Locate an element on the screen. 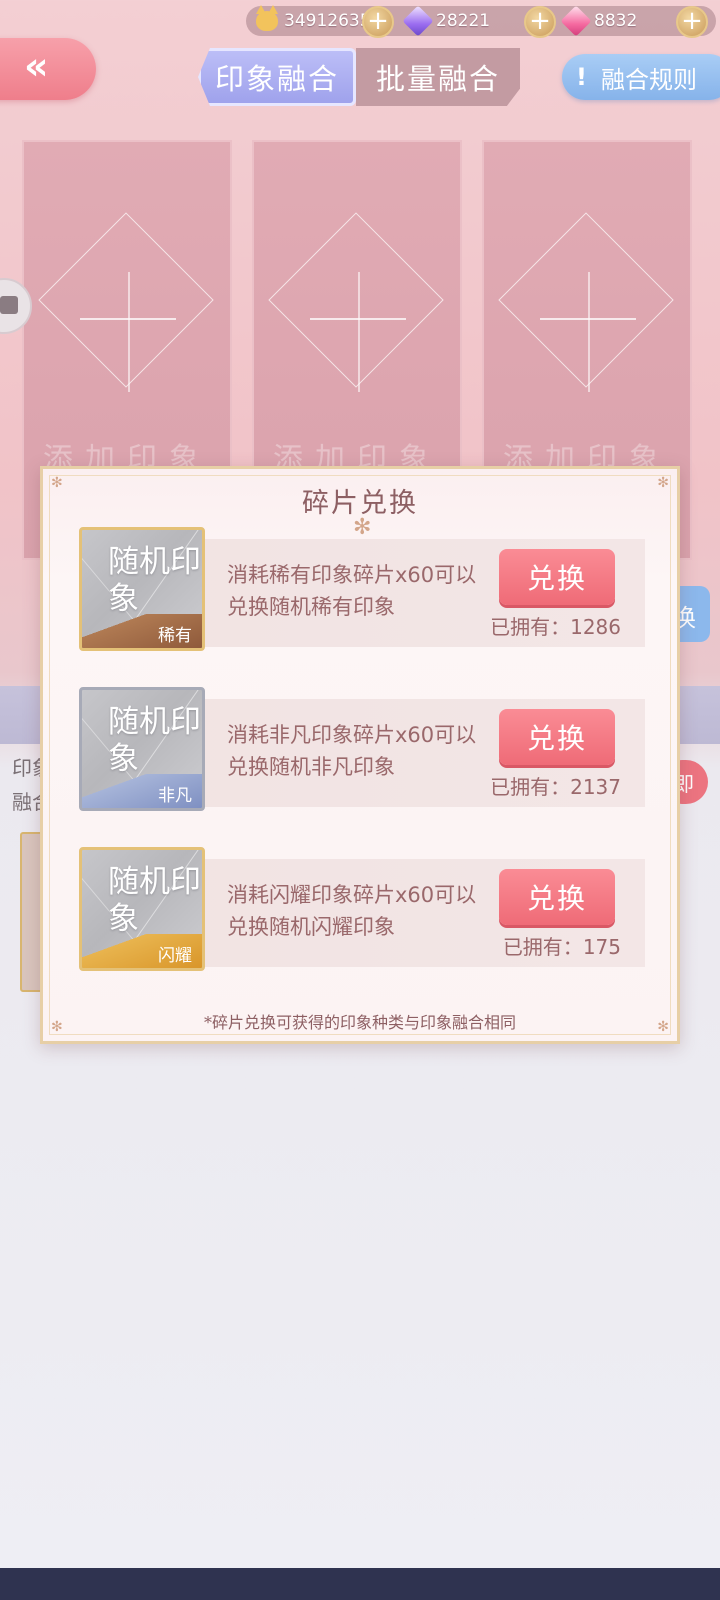  tab-impression-fusion: 印象融合 is located at coordinates (277, 77).